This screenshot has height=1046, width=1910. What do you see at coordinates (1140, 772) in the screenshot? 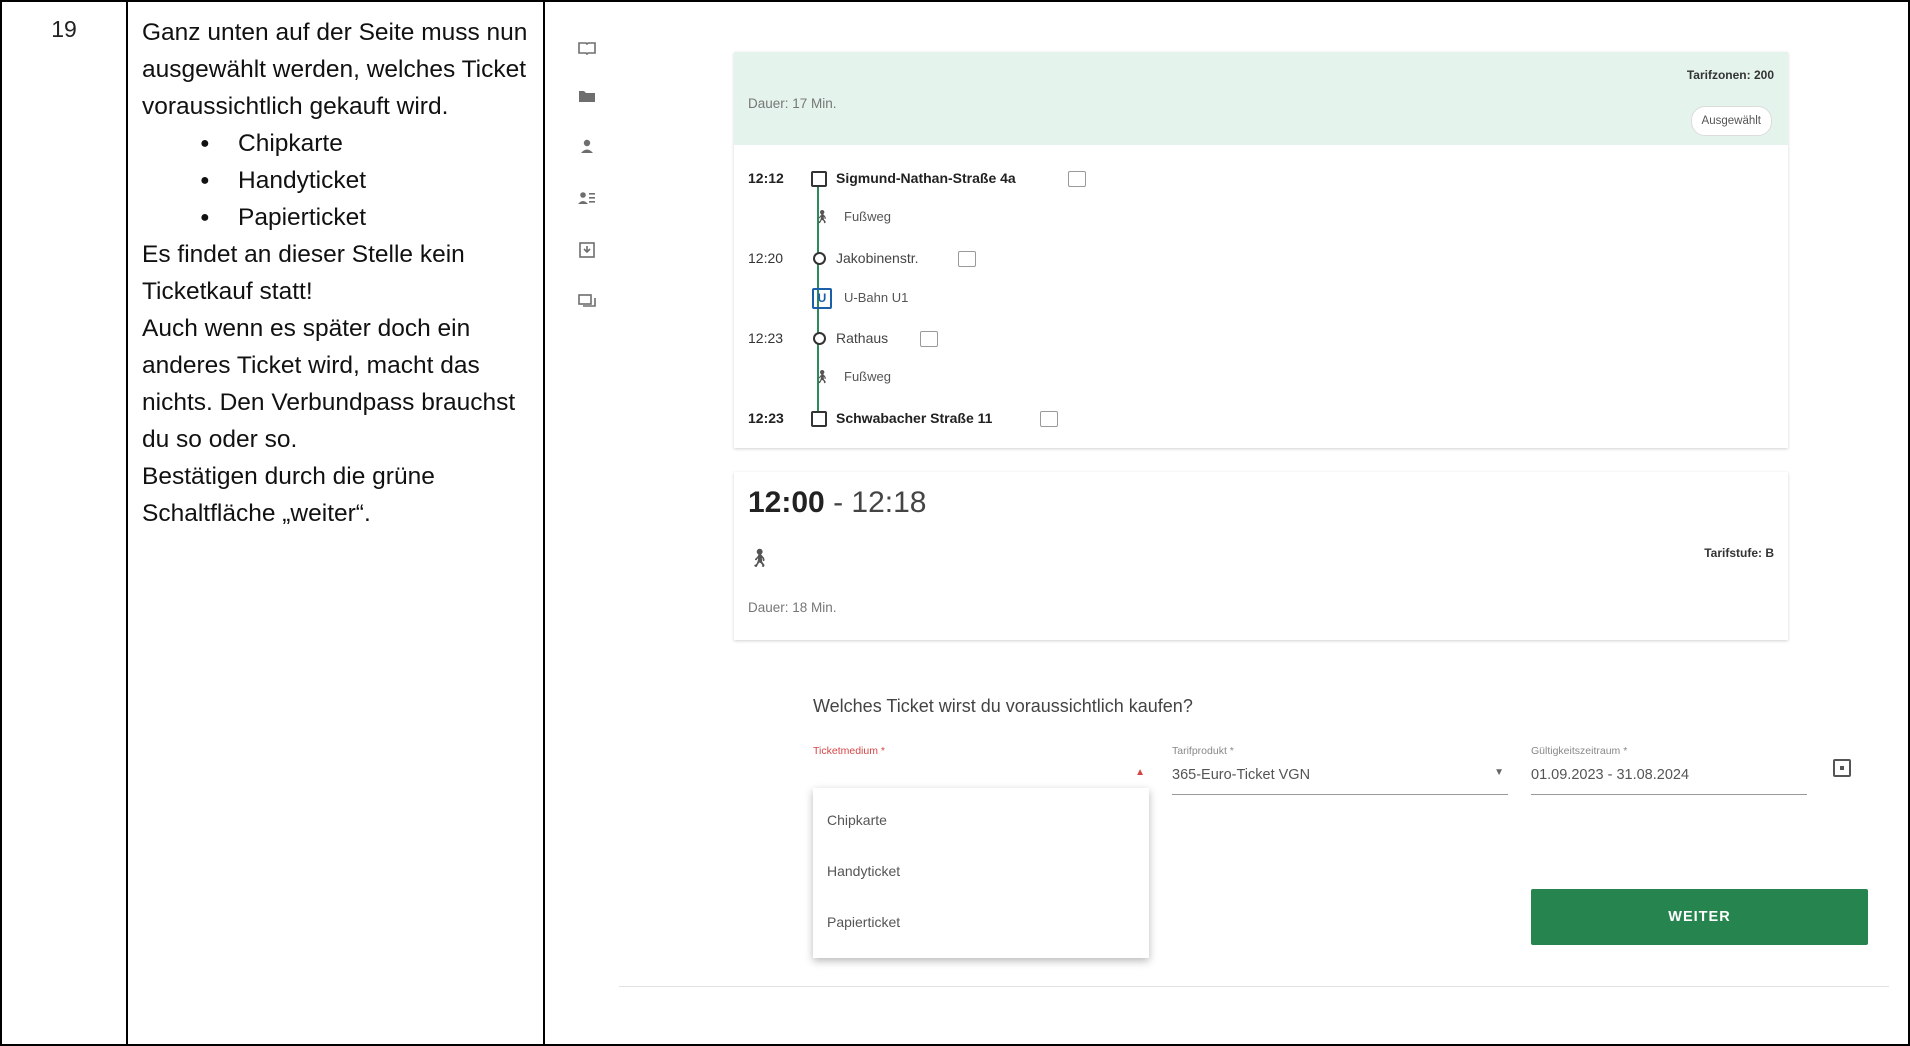
I see `chevron-up-icon: ▲` at bounding box center [1140, 772].